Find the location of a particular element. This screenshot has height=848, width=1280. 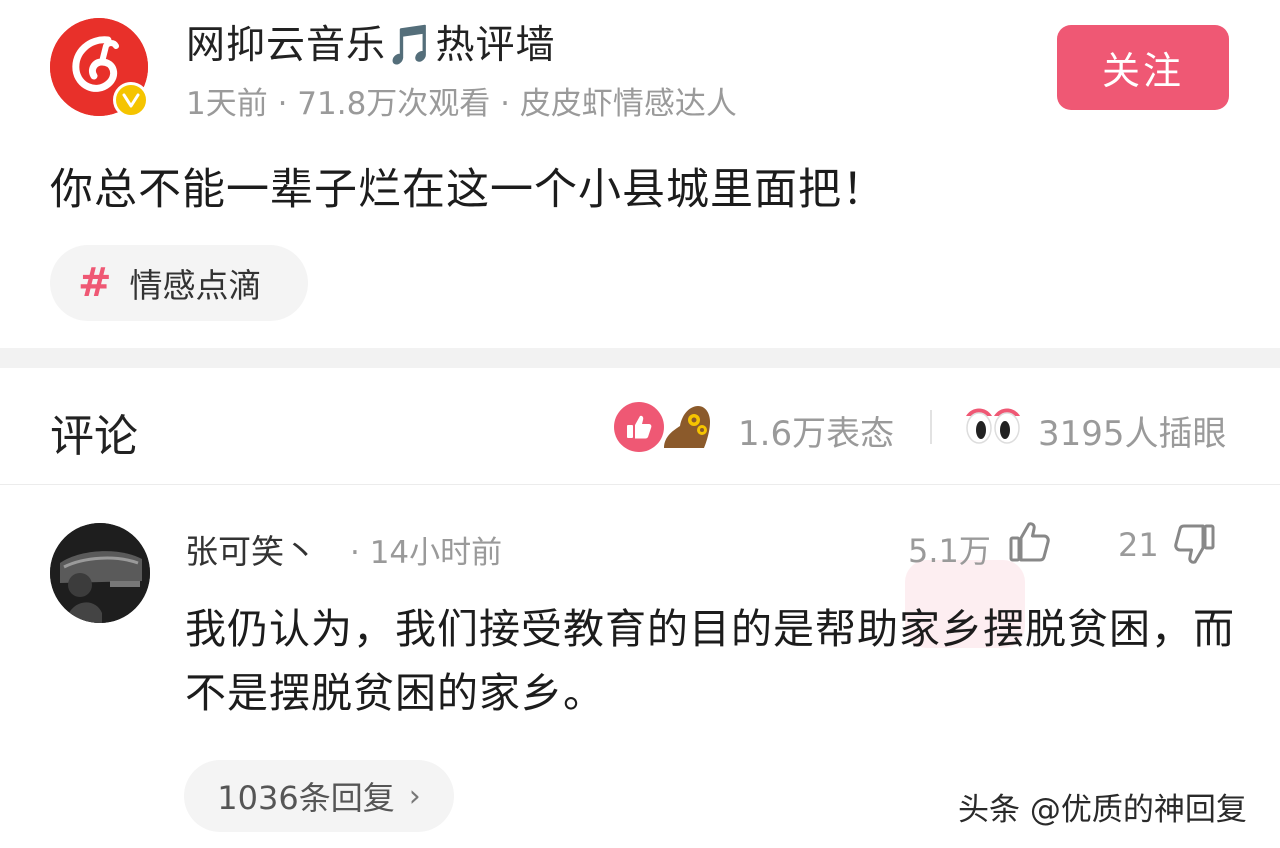

reactions-count: 1.6万表态 is located at coordinates (816, 430).